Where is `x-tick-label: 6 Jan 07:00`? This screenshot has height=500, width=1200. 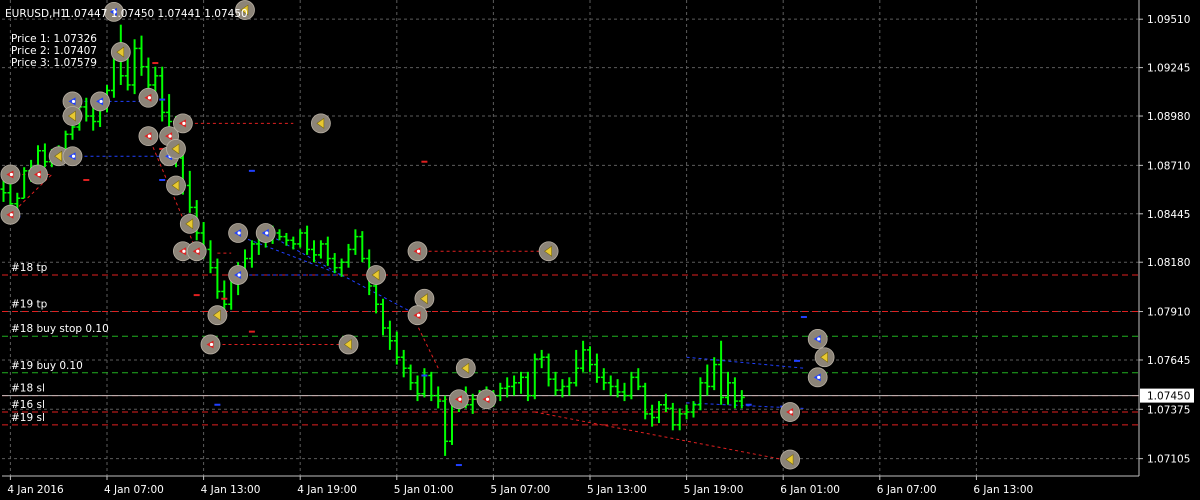 x-tick-label: 6 Jan 07:00 is located at coordinates (907, 490).